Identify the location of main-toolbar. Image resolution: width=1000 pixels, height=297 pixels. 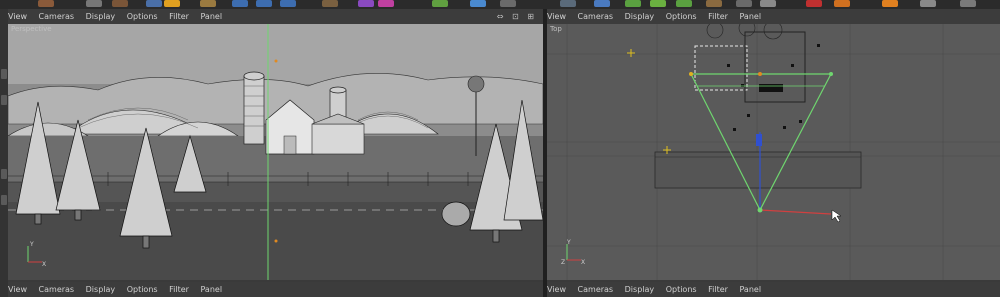
(500, 4).